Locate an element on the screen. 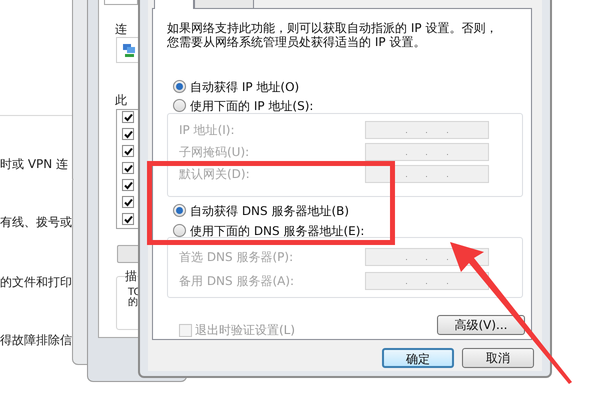  radio-label: 自动获得 IP 地址(O) is located at coordinates (245, 87).